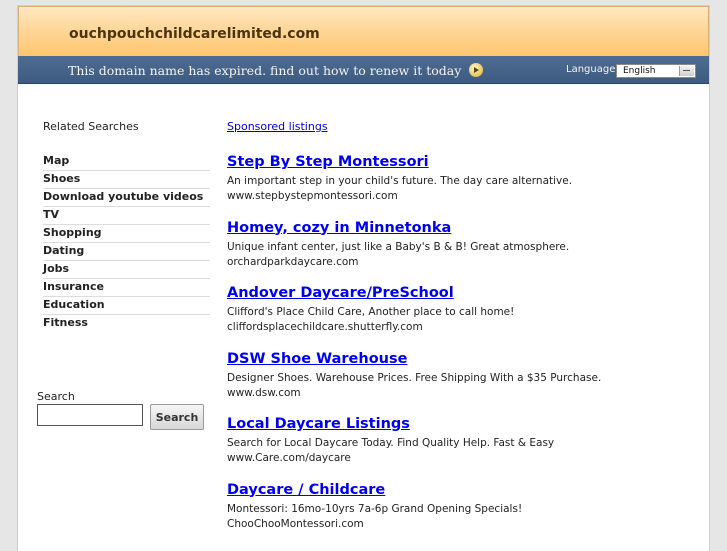 This screenshot has width=727, height=551. I want to click on listing-title: Homey, cozy in Minnetonka, so click(339, 228).